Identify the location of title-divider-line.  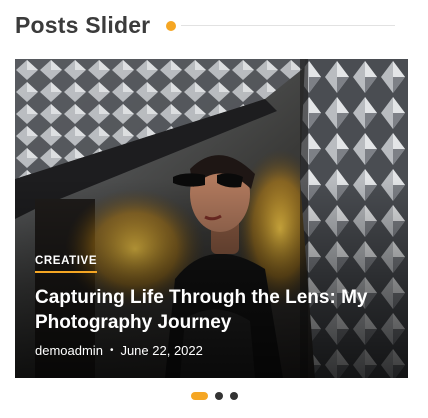
(288, 25).